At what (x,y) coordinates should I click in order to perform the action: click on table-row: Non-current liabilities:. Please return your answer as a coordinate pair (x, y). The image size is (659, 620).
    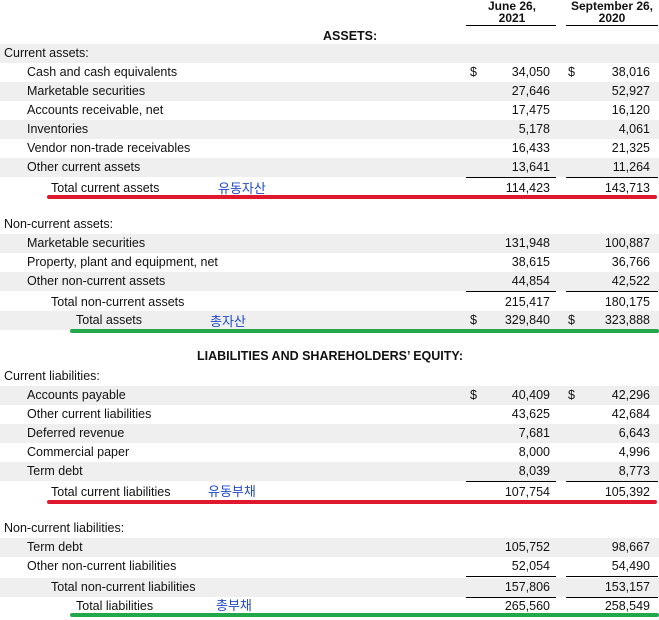
    Looking at the image, I should click on (329, 528).